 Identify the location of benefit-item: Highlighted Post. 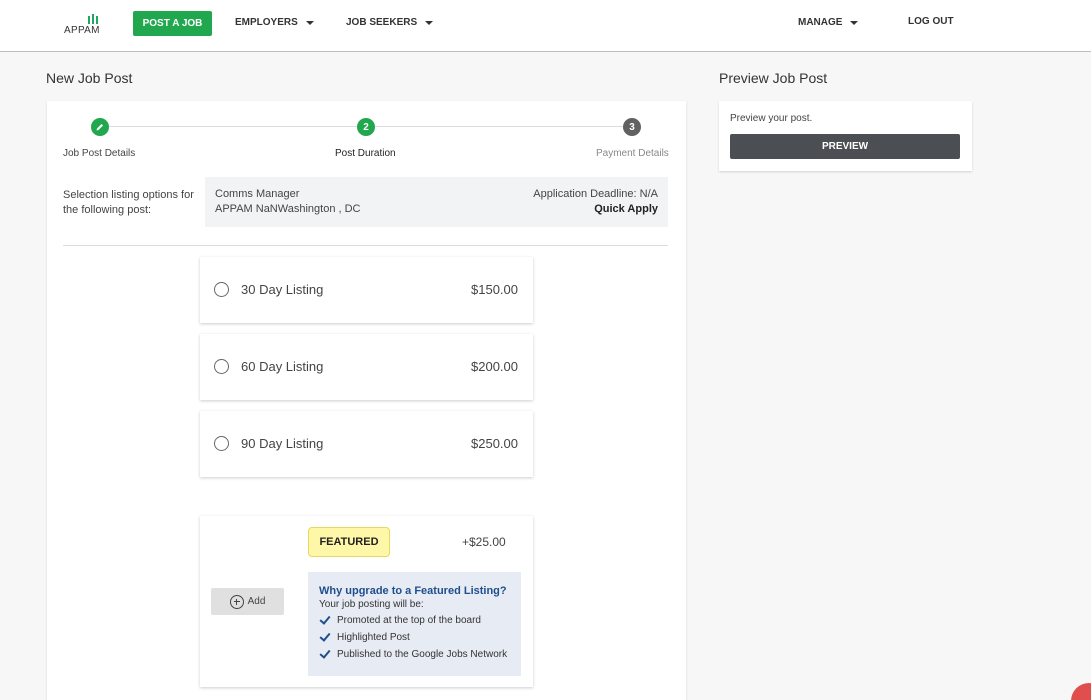
(364, 637).